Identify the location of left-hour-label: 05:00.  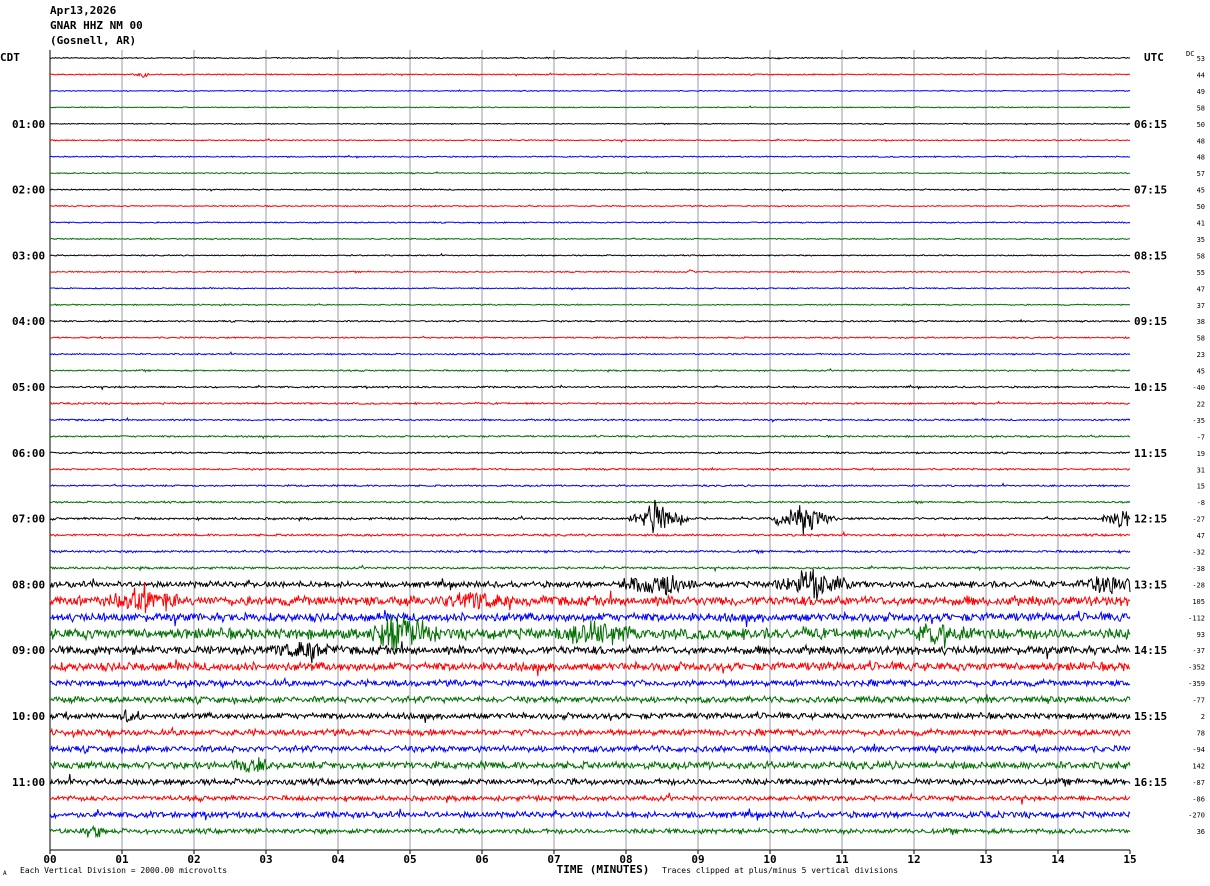
(28, 387).